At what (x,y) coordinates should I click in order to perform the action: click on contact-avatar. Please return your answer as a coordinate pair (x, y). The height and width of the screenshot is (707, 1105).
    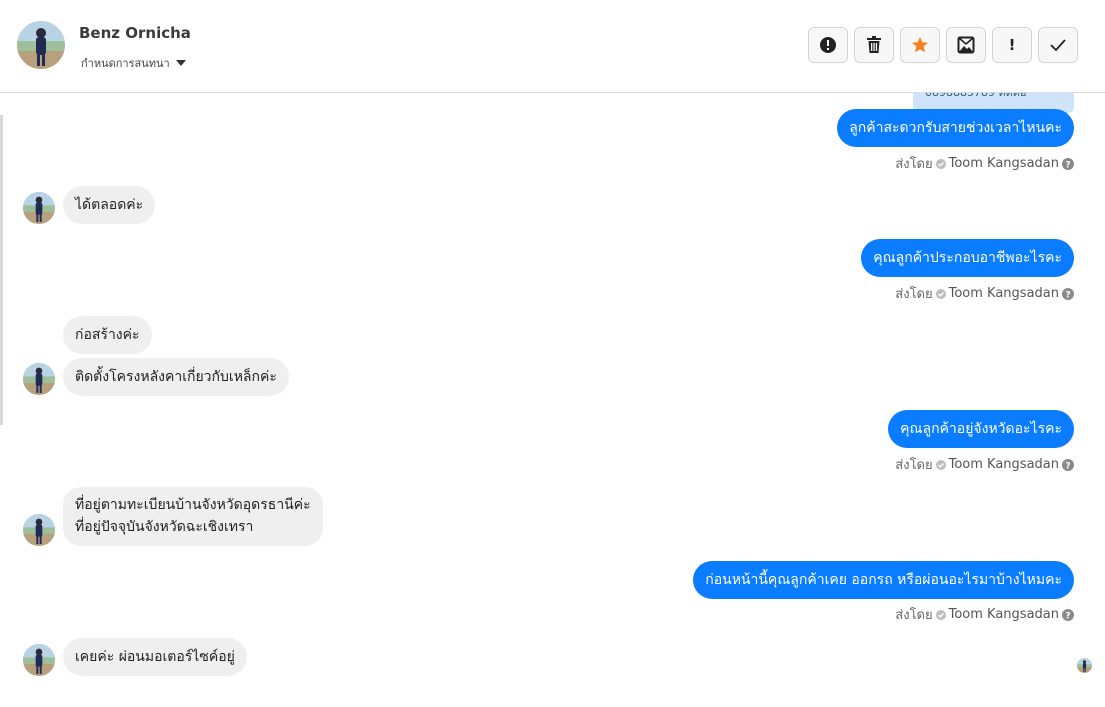
    Looking at the image, I should click on (41, 45).